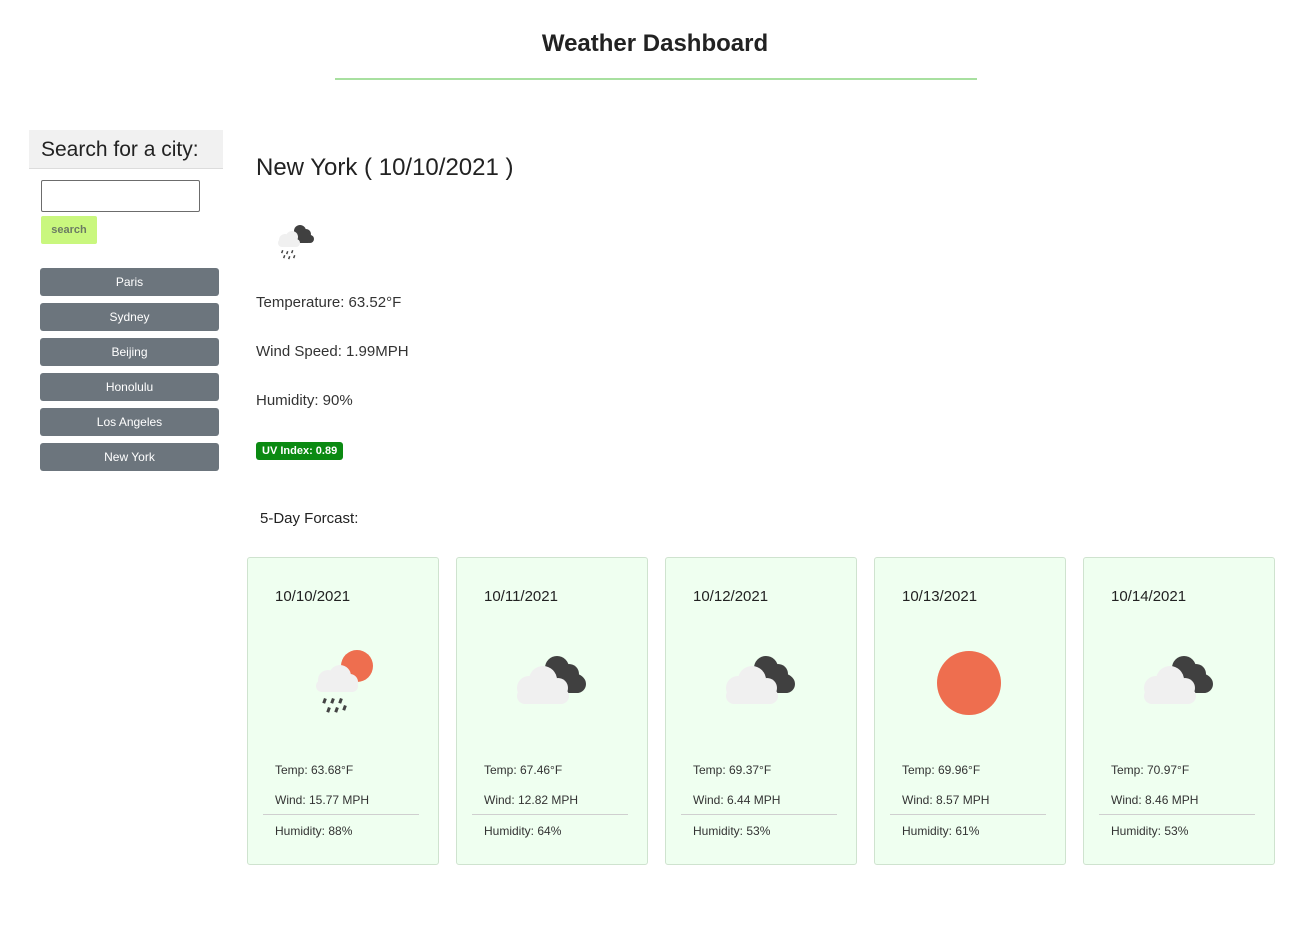 Image resolution: width=1310 pixels, height=950 pixels. Describe the element at coordinates (129, 387) in the screenshot. I see `city-button-honolulu: Honolulu` at that location.